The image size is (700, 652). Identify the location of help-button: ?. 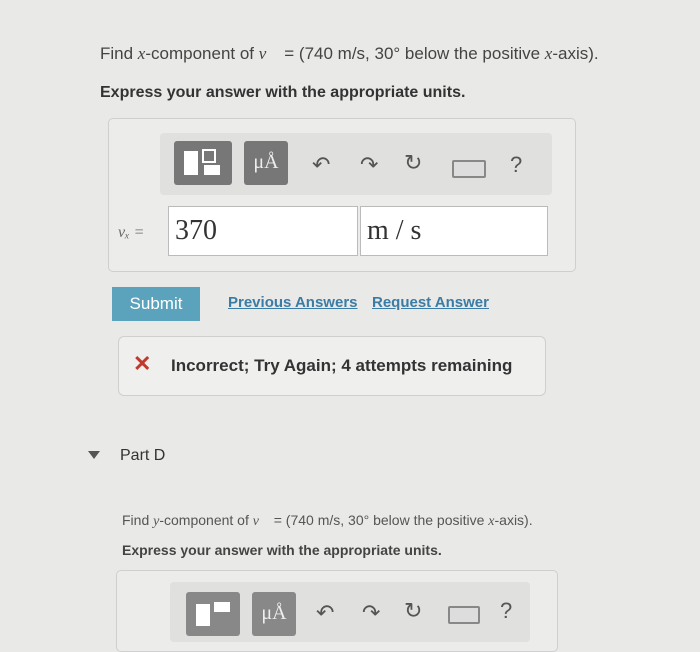
(516, 165).